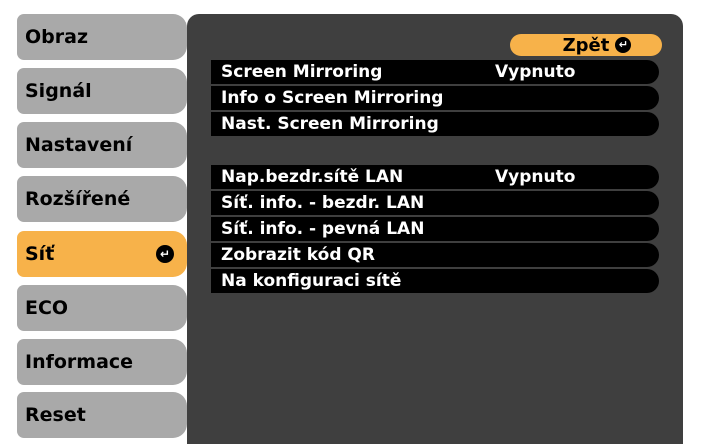 The width and height of the screenshot is (716, 444). I want to click on sidebar-item-sit: Síť ↵, so click(102, 254).